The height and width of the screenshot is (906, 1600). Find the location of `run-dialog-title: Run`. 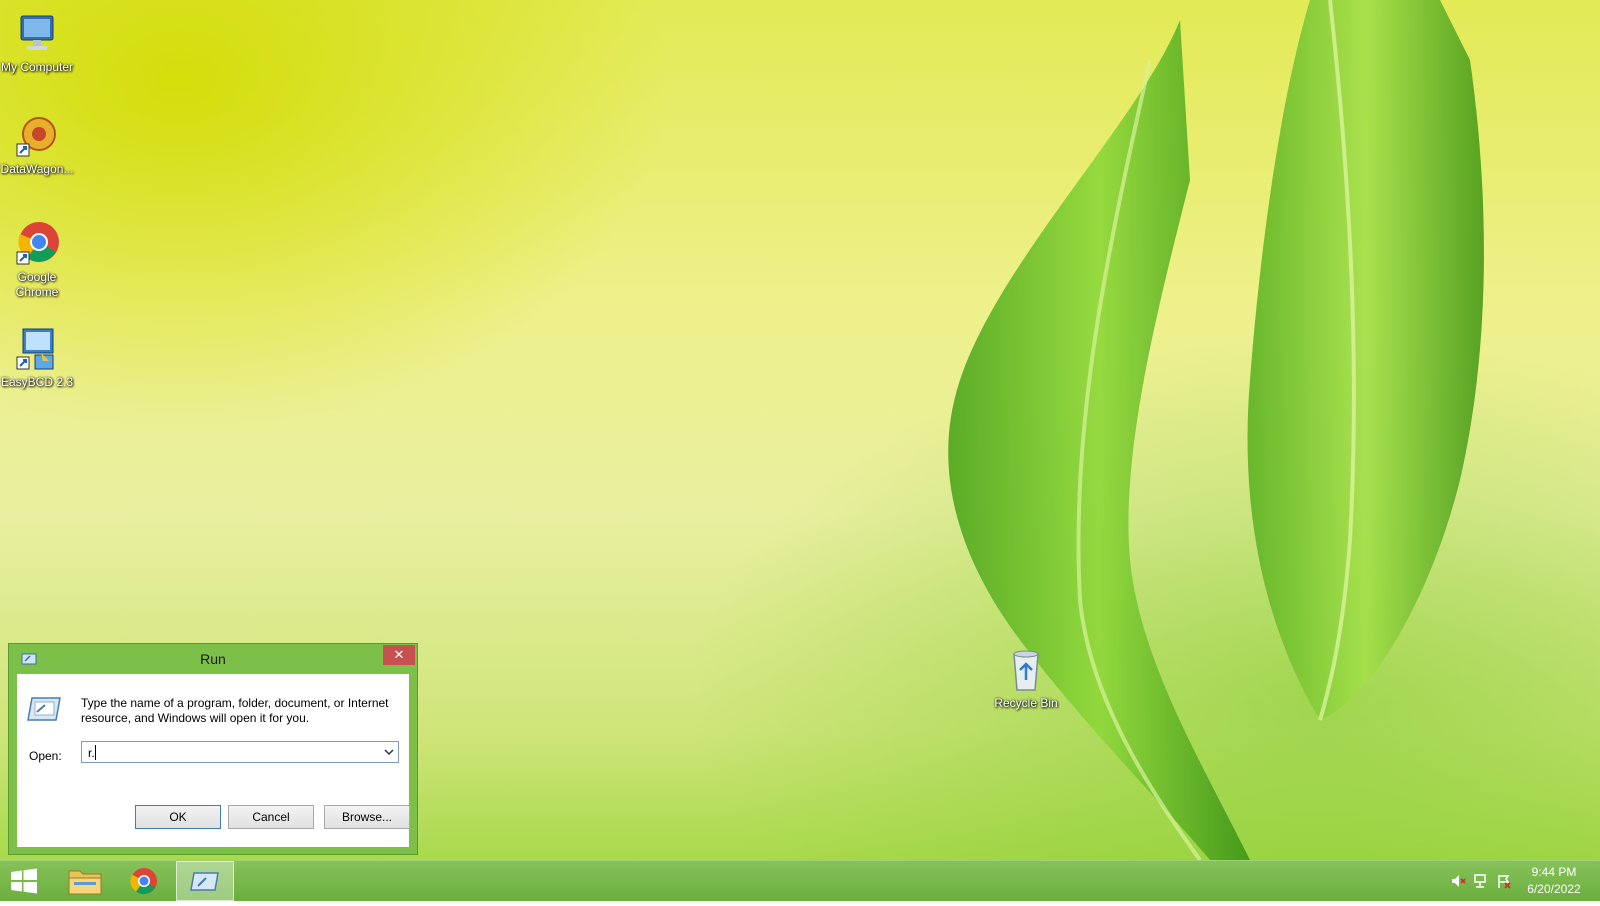

run-dialog-title: Run is located at coordinates (213, 659).